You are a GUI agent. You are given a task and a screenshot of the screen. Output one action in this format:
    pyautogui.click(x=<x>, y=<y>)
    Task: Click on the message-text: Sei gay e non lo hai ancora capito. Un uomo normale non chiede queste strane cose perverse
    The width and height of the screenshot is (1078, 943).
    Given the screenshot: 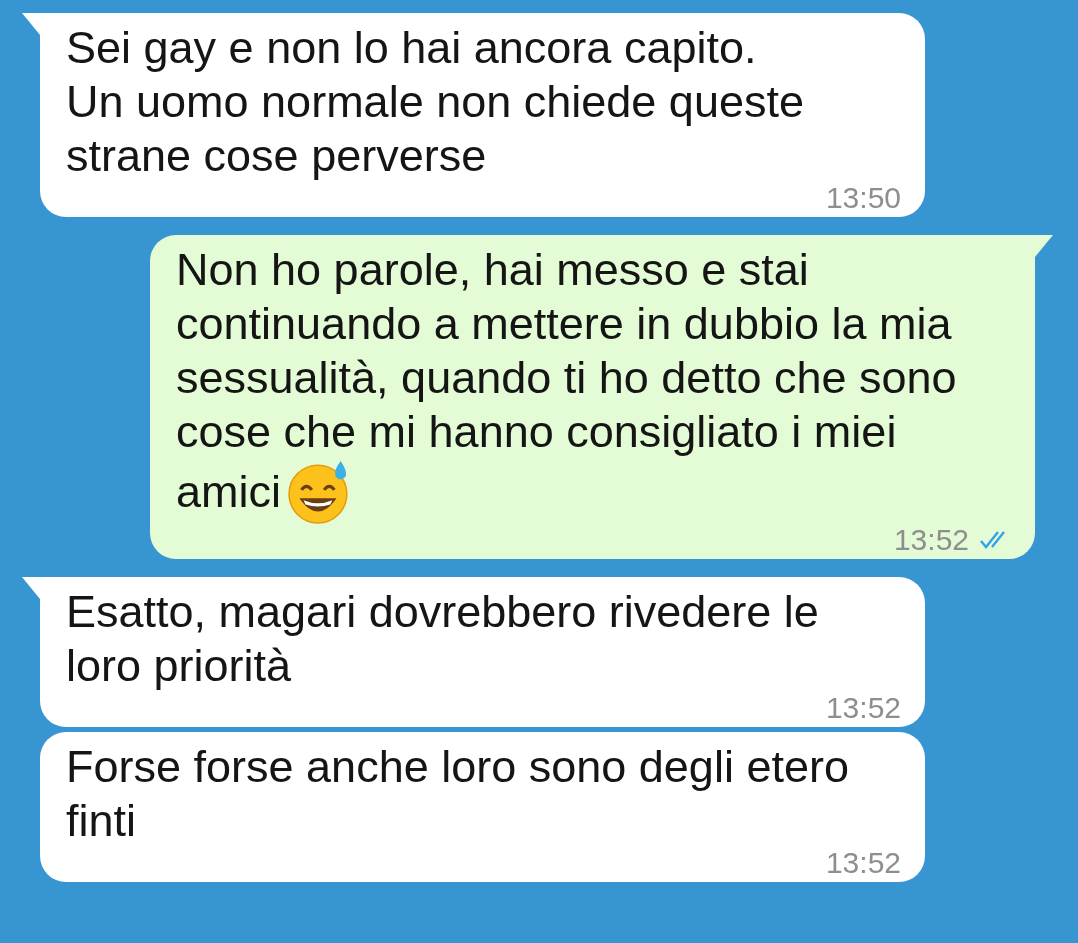 What is the action you would take?
    pyautogui.click(x=435, y=102)
    